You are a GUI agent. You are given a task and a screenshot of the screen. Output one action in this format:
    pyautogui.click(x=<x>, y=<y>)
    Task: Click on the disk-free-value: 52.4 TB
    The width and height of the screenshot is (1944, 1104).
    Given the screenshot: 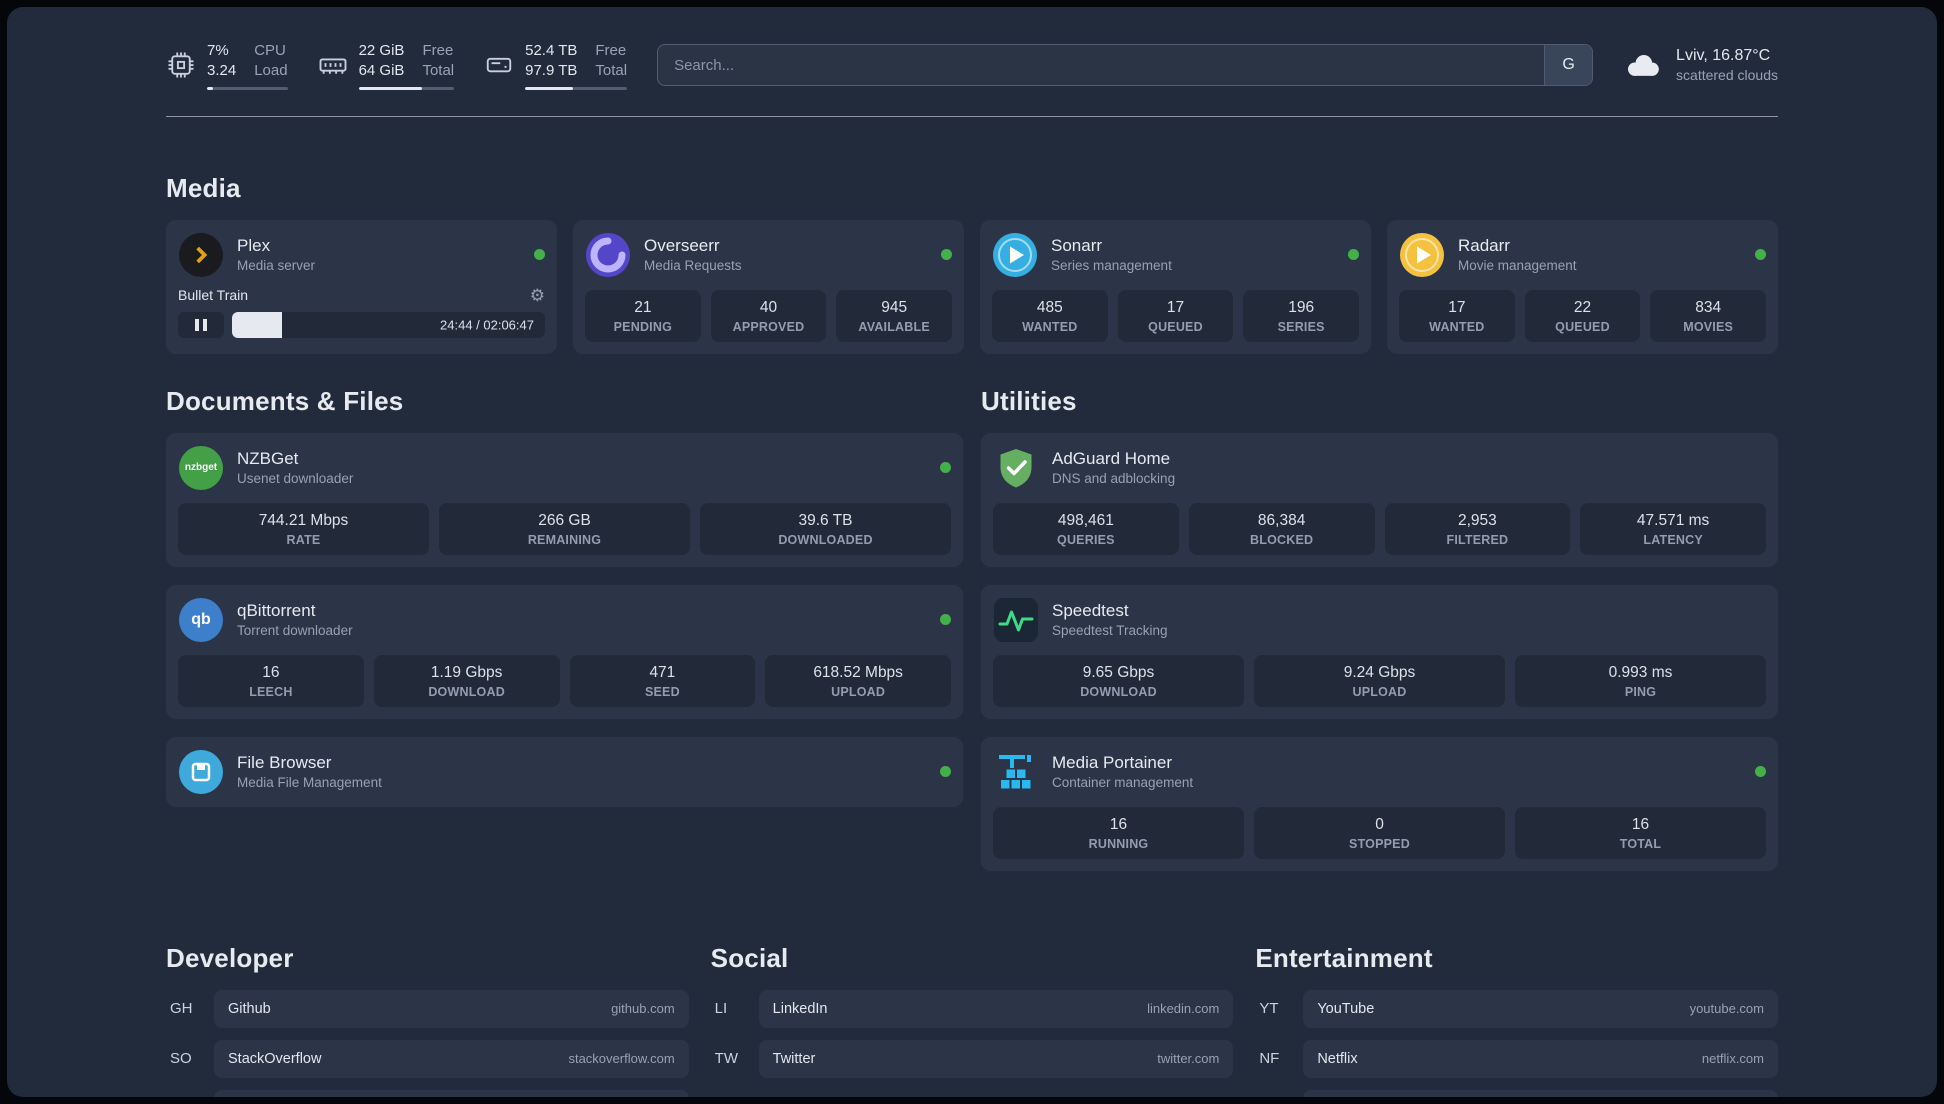 What is the action you would take?
    pyautogui.click(x=551, y=50)
    